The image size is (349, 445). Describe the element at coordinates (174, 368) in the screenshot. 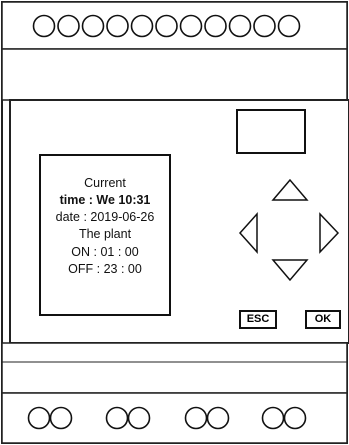

I see `lower-band` at that location.